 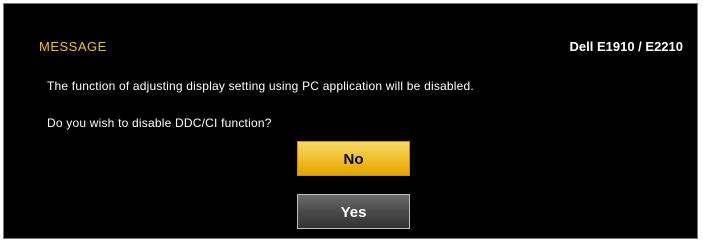 What do you see at coordinates (353, 211) in the screenshot?
I see `yes-button: Yes` at bounding box center [353, 211].